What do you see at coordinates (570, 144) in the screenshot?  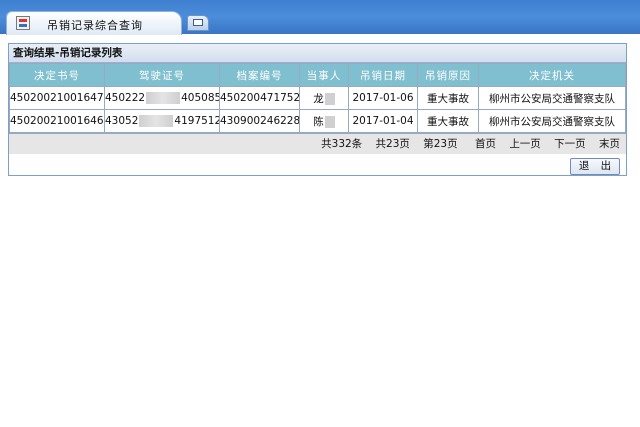 I see `next-page-link: 下一页` at bounding box center [570, 144].